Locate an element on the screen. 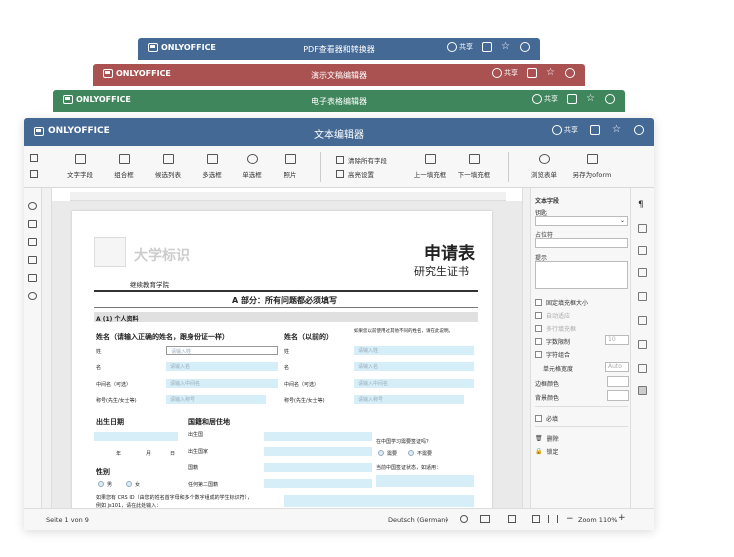  page-count: Seite 1 von 9 is located at coordinates (67, 520).